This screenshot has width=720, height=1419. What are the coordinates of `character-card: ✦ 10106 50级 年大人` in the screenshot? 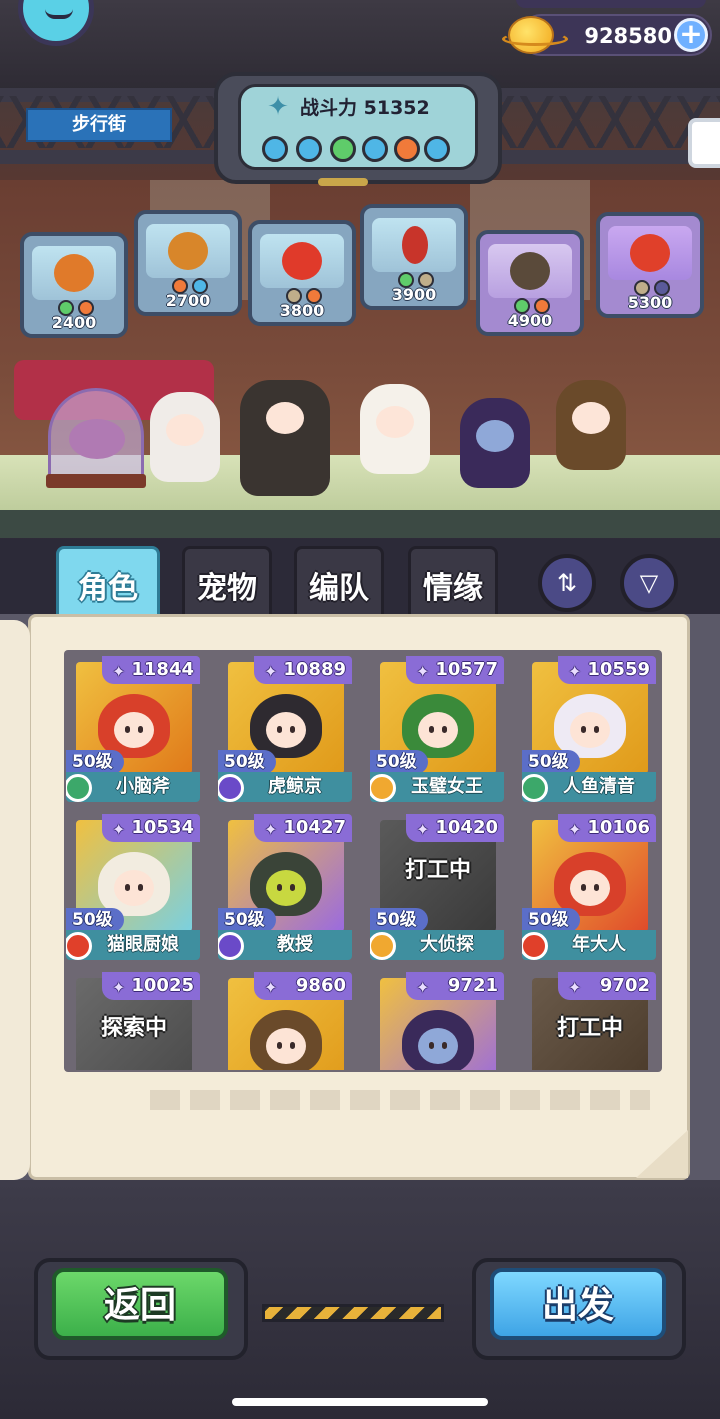 It's located at (589, 887).